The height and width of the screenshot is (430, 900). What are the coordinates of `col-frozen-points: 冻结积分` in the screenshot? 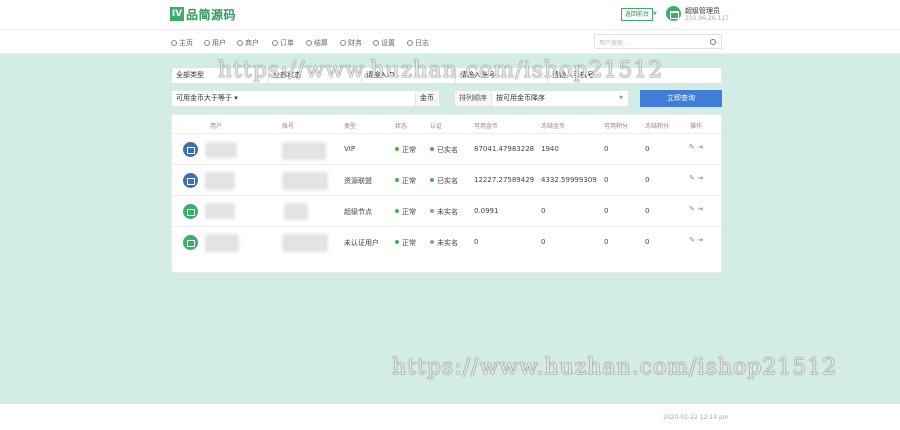 It's located at (657, 126).